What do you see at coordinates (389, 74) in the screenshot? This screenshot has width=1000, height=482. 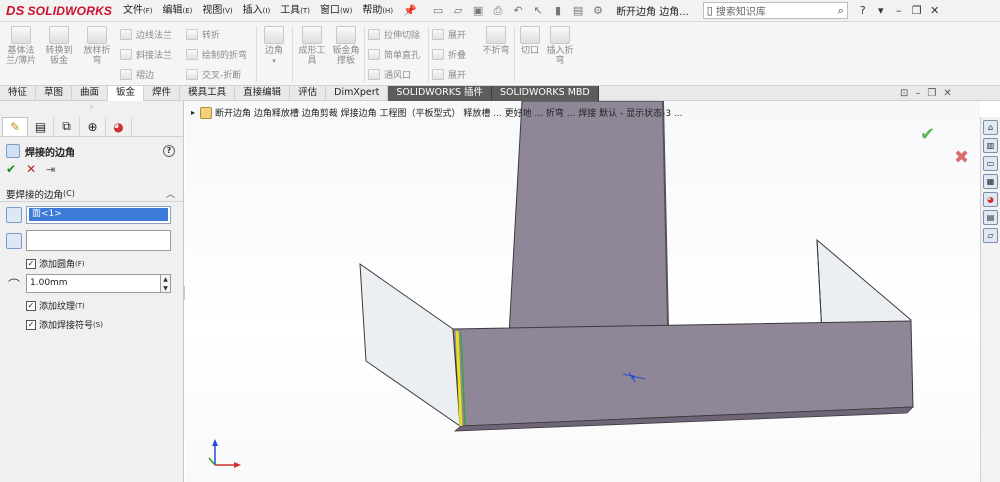 I see `vent-tool: 通风口` at bounding box center [389, 74].